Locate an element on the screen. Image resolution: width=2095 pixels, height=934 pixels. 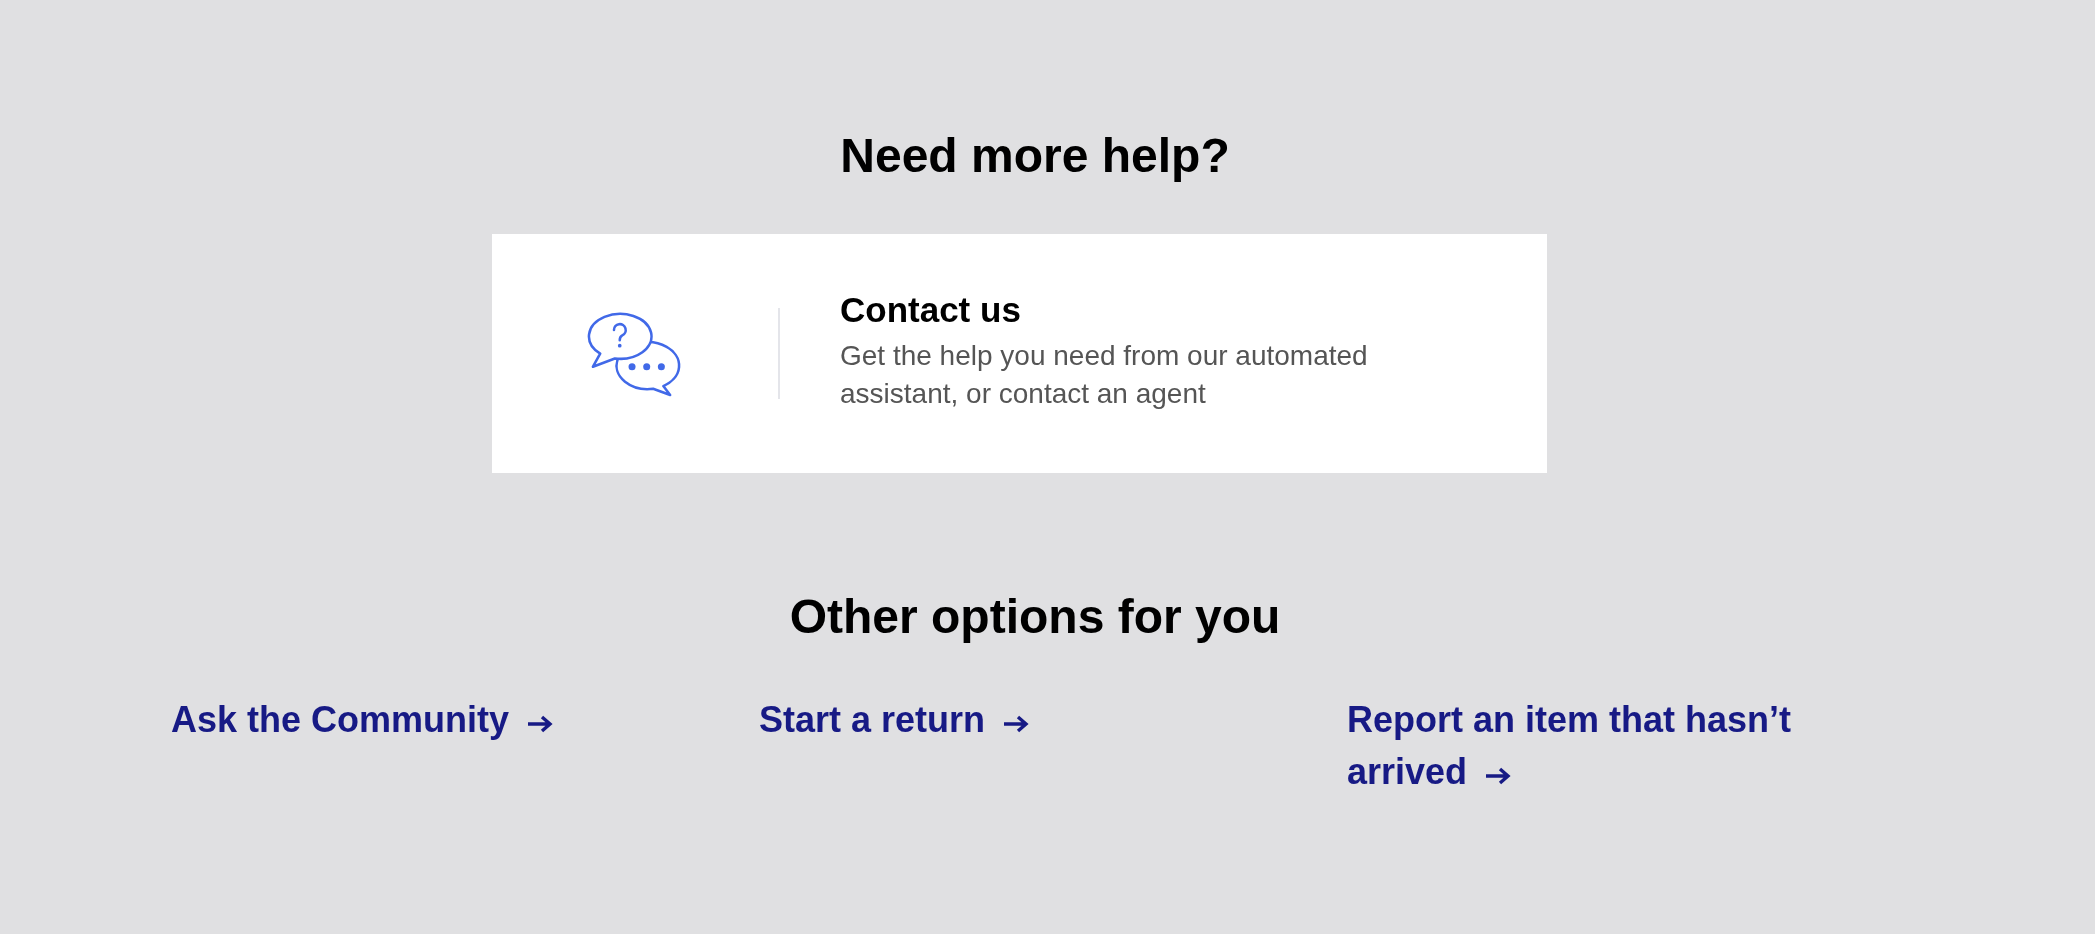
section-heading: Need more help? is located at coordinates (1035, 156).